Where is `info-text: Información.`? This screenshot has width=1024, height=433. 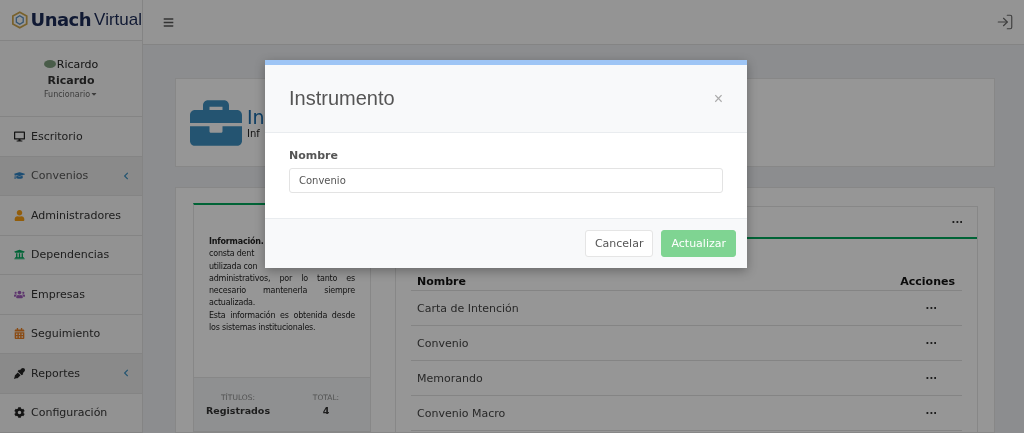
info-text: Información. is located at coordinates (237, 242).